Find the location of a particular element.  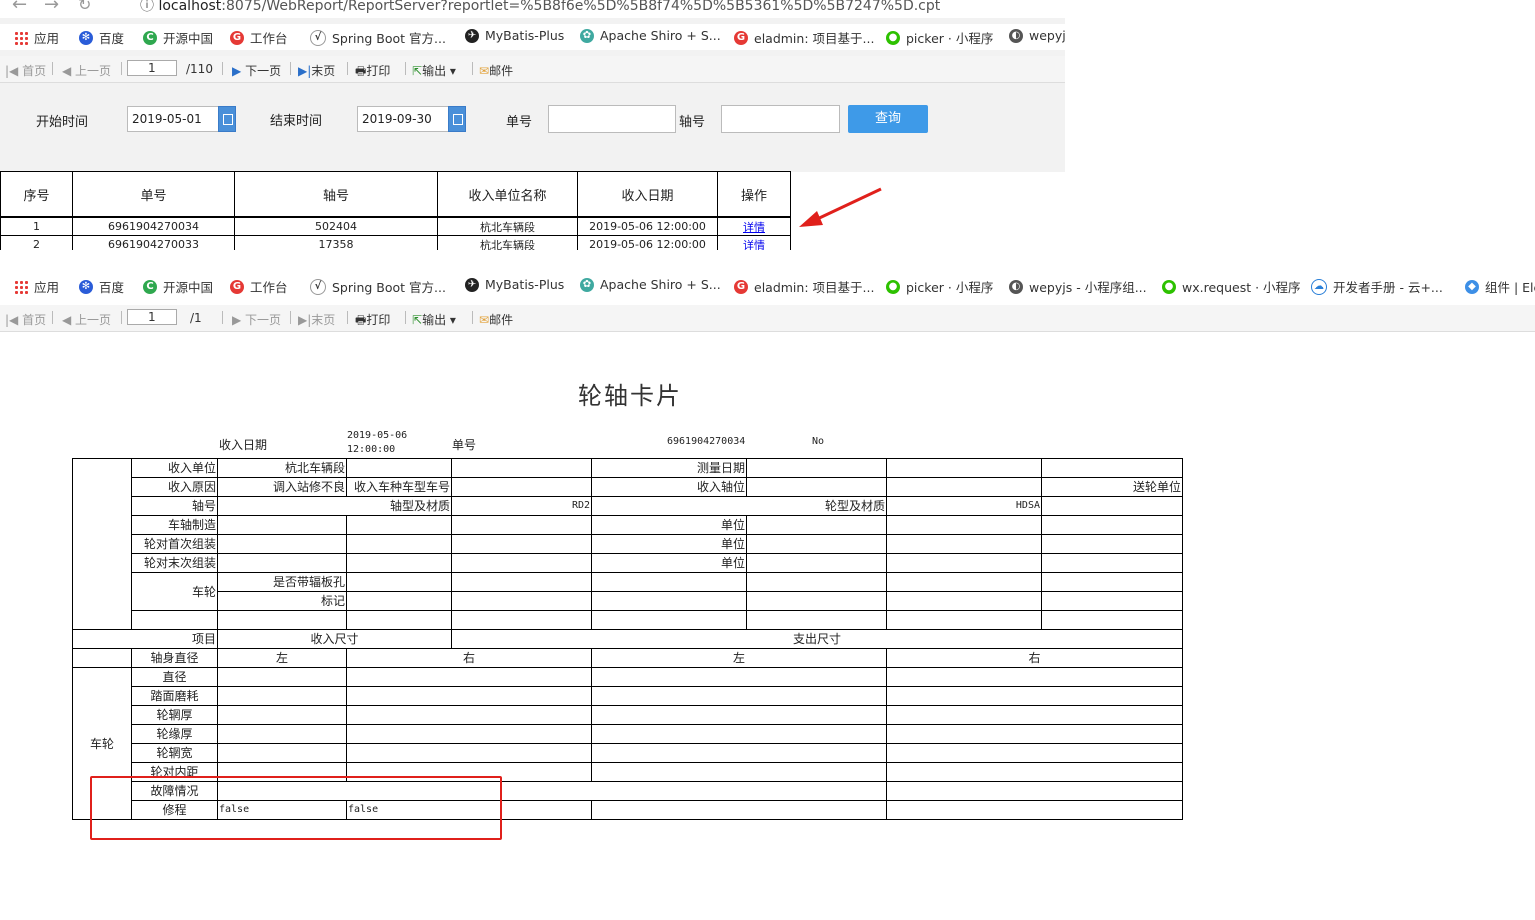

end-time-input: 2019-09-30 is located at coordinates (403, 119).